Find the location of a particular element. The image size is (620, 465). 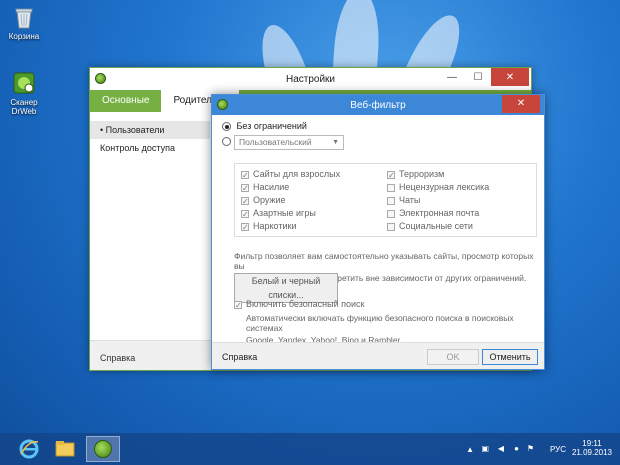

radio-custom-row is located at coordinates (226, 141).